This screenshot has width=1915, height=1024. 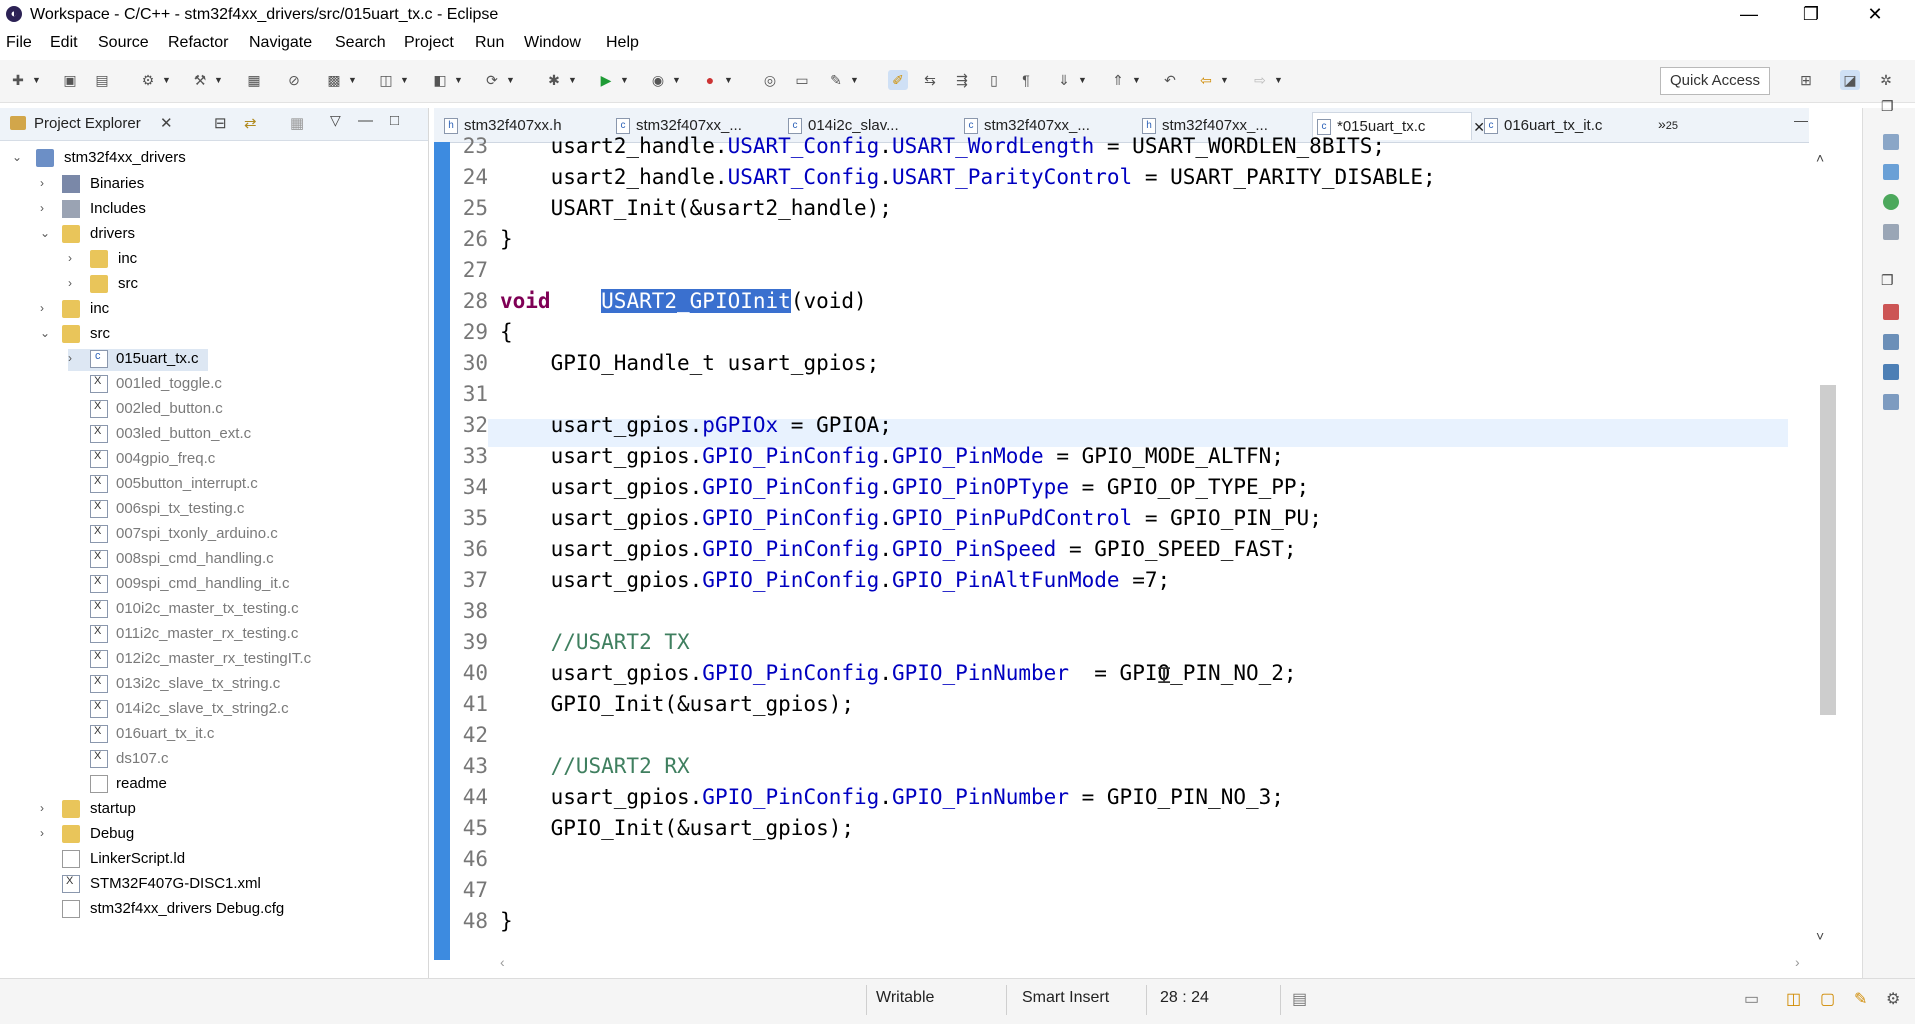 I want to click on run-icon: ▶, so click(x=606, y=80).